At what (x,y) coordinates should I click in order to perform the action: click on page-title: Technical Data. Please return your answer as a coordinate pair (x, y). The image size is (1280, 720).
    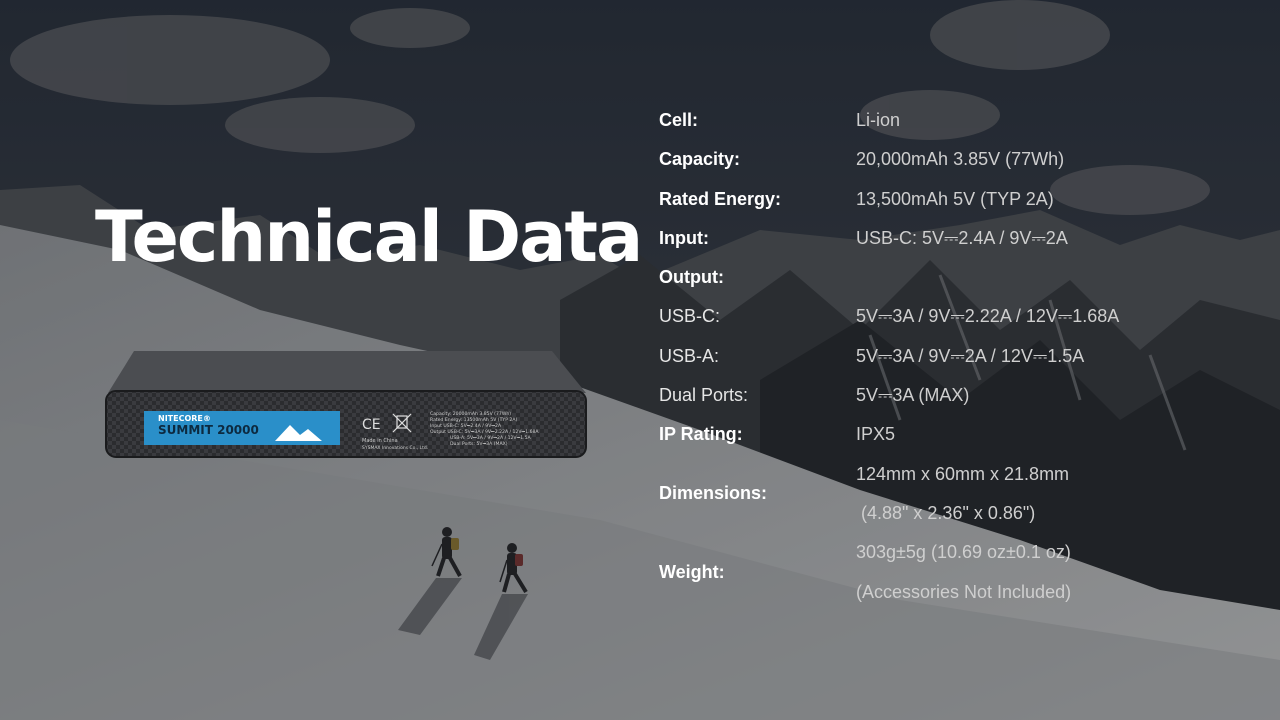
    Looking at the image, I should click on (369, 237).